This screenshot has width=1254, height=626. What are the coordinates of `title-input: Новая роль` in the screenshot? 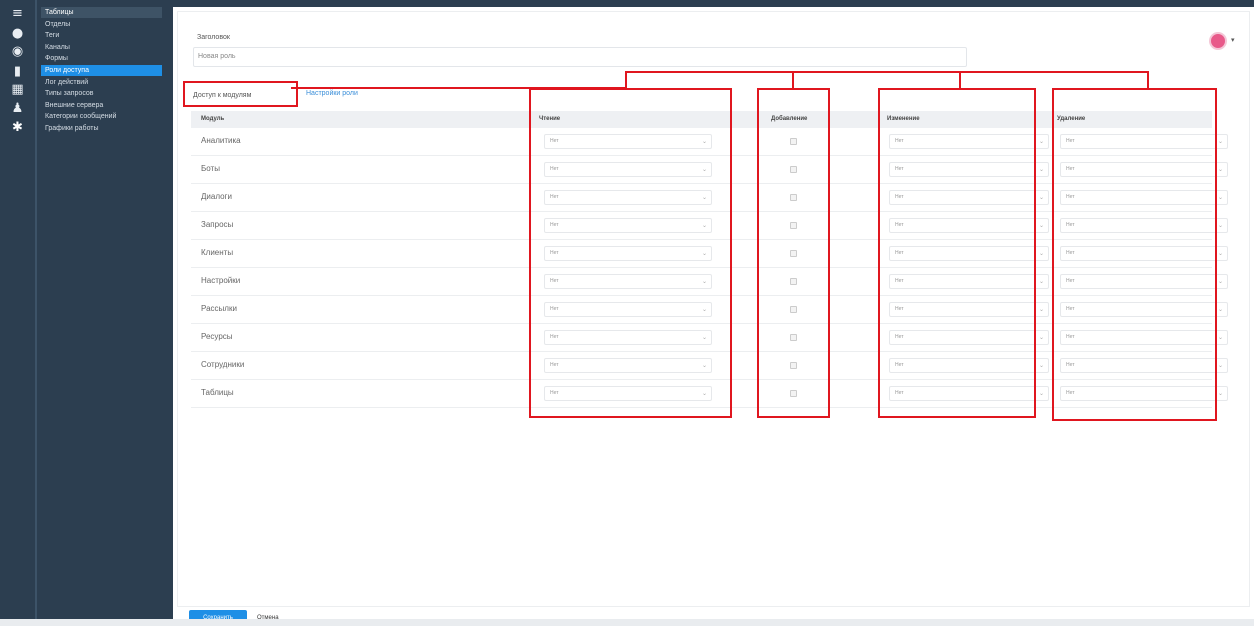 It's located at (580, 57).